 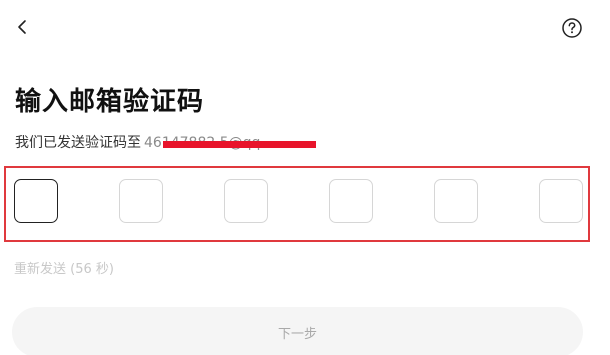 I want to click on back-button, so click(x=22, y=27).